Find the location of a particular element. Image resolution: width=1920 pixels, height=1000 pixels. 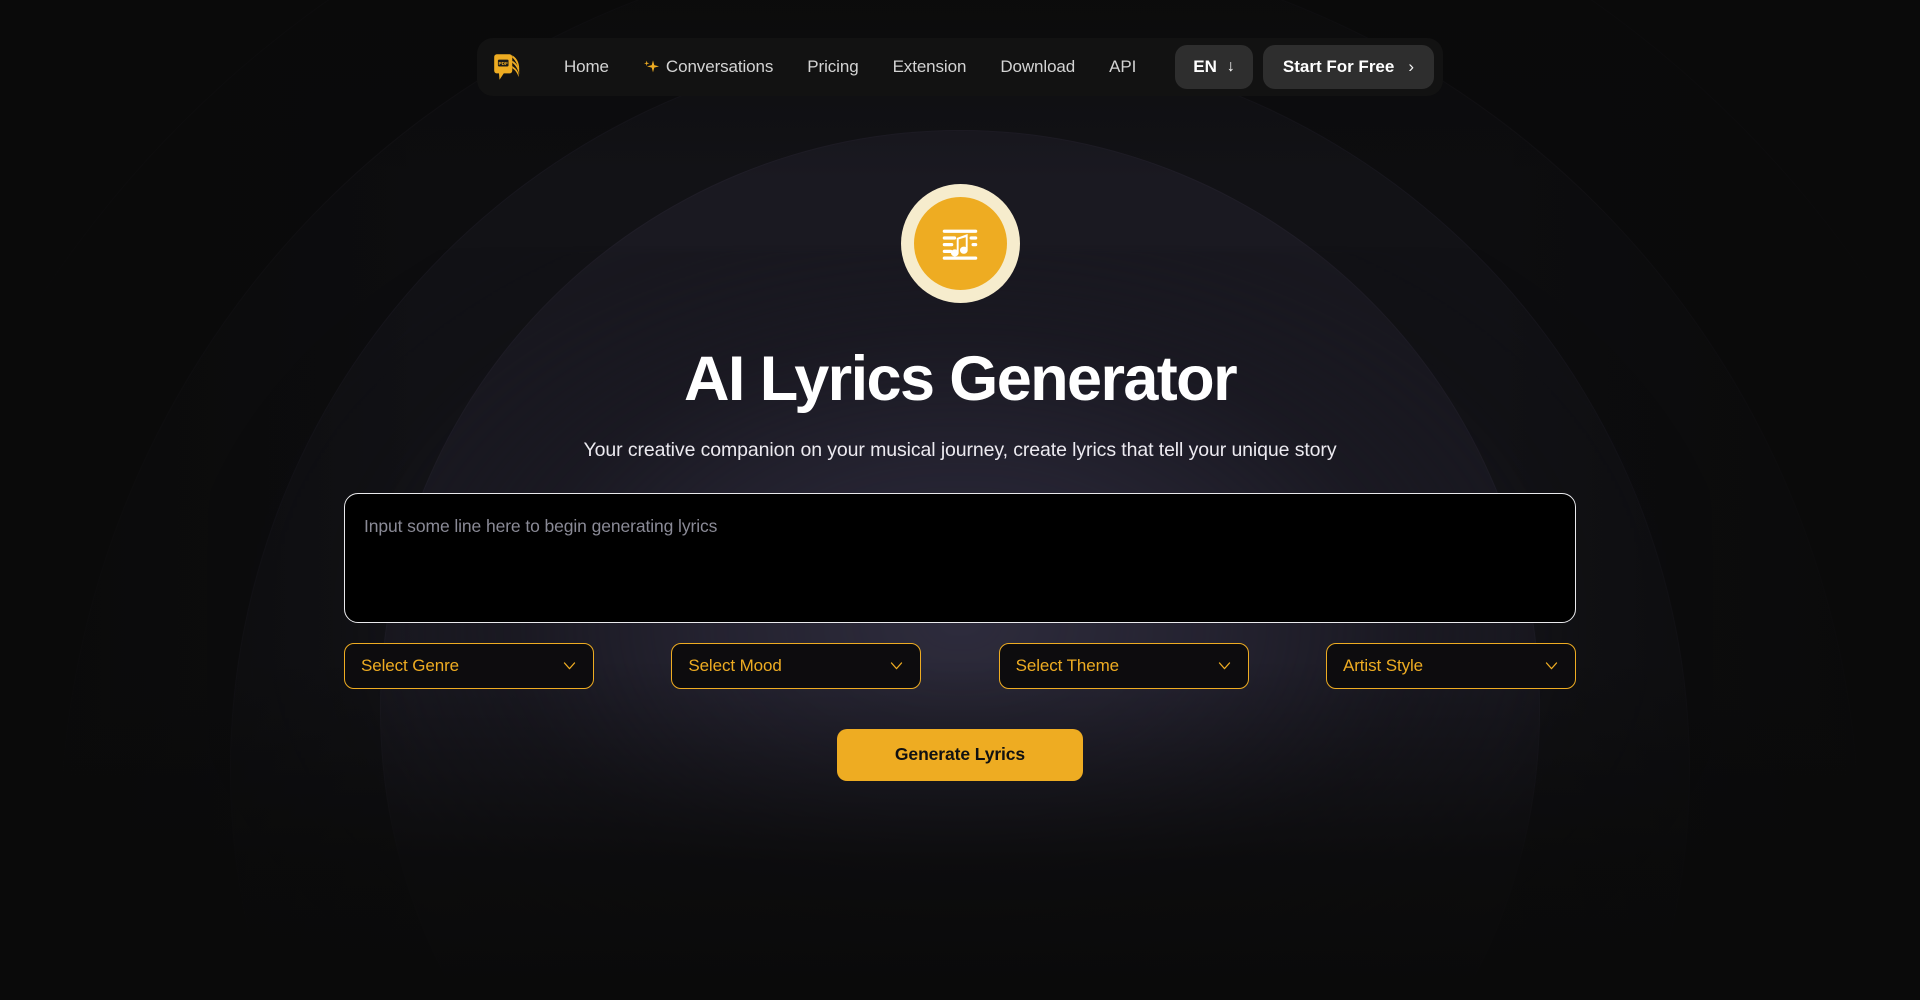

select-theme: Select Theme is located at coordinates (1123, 665).